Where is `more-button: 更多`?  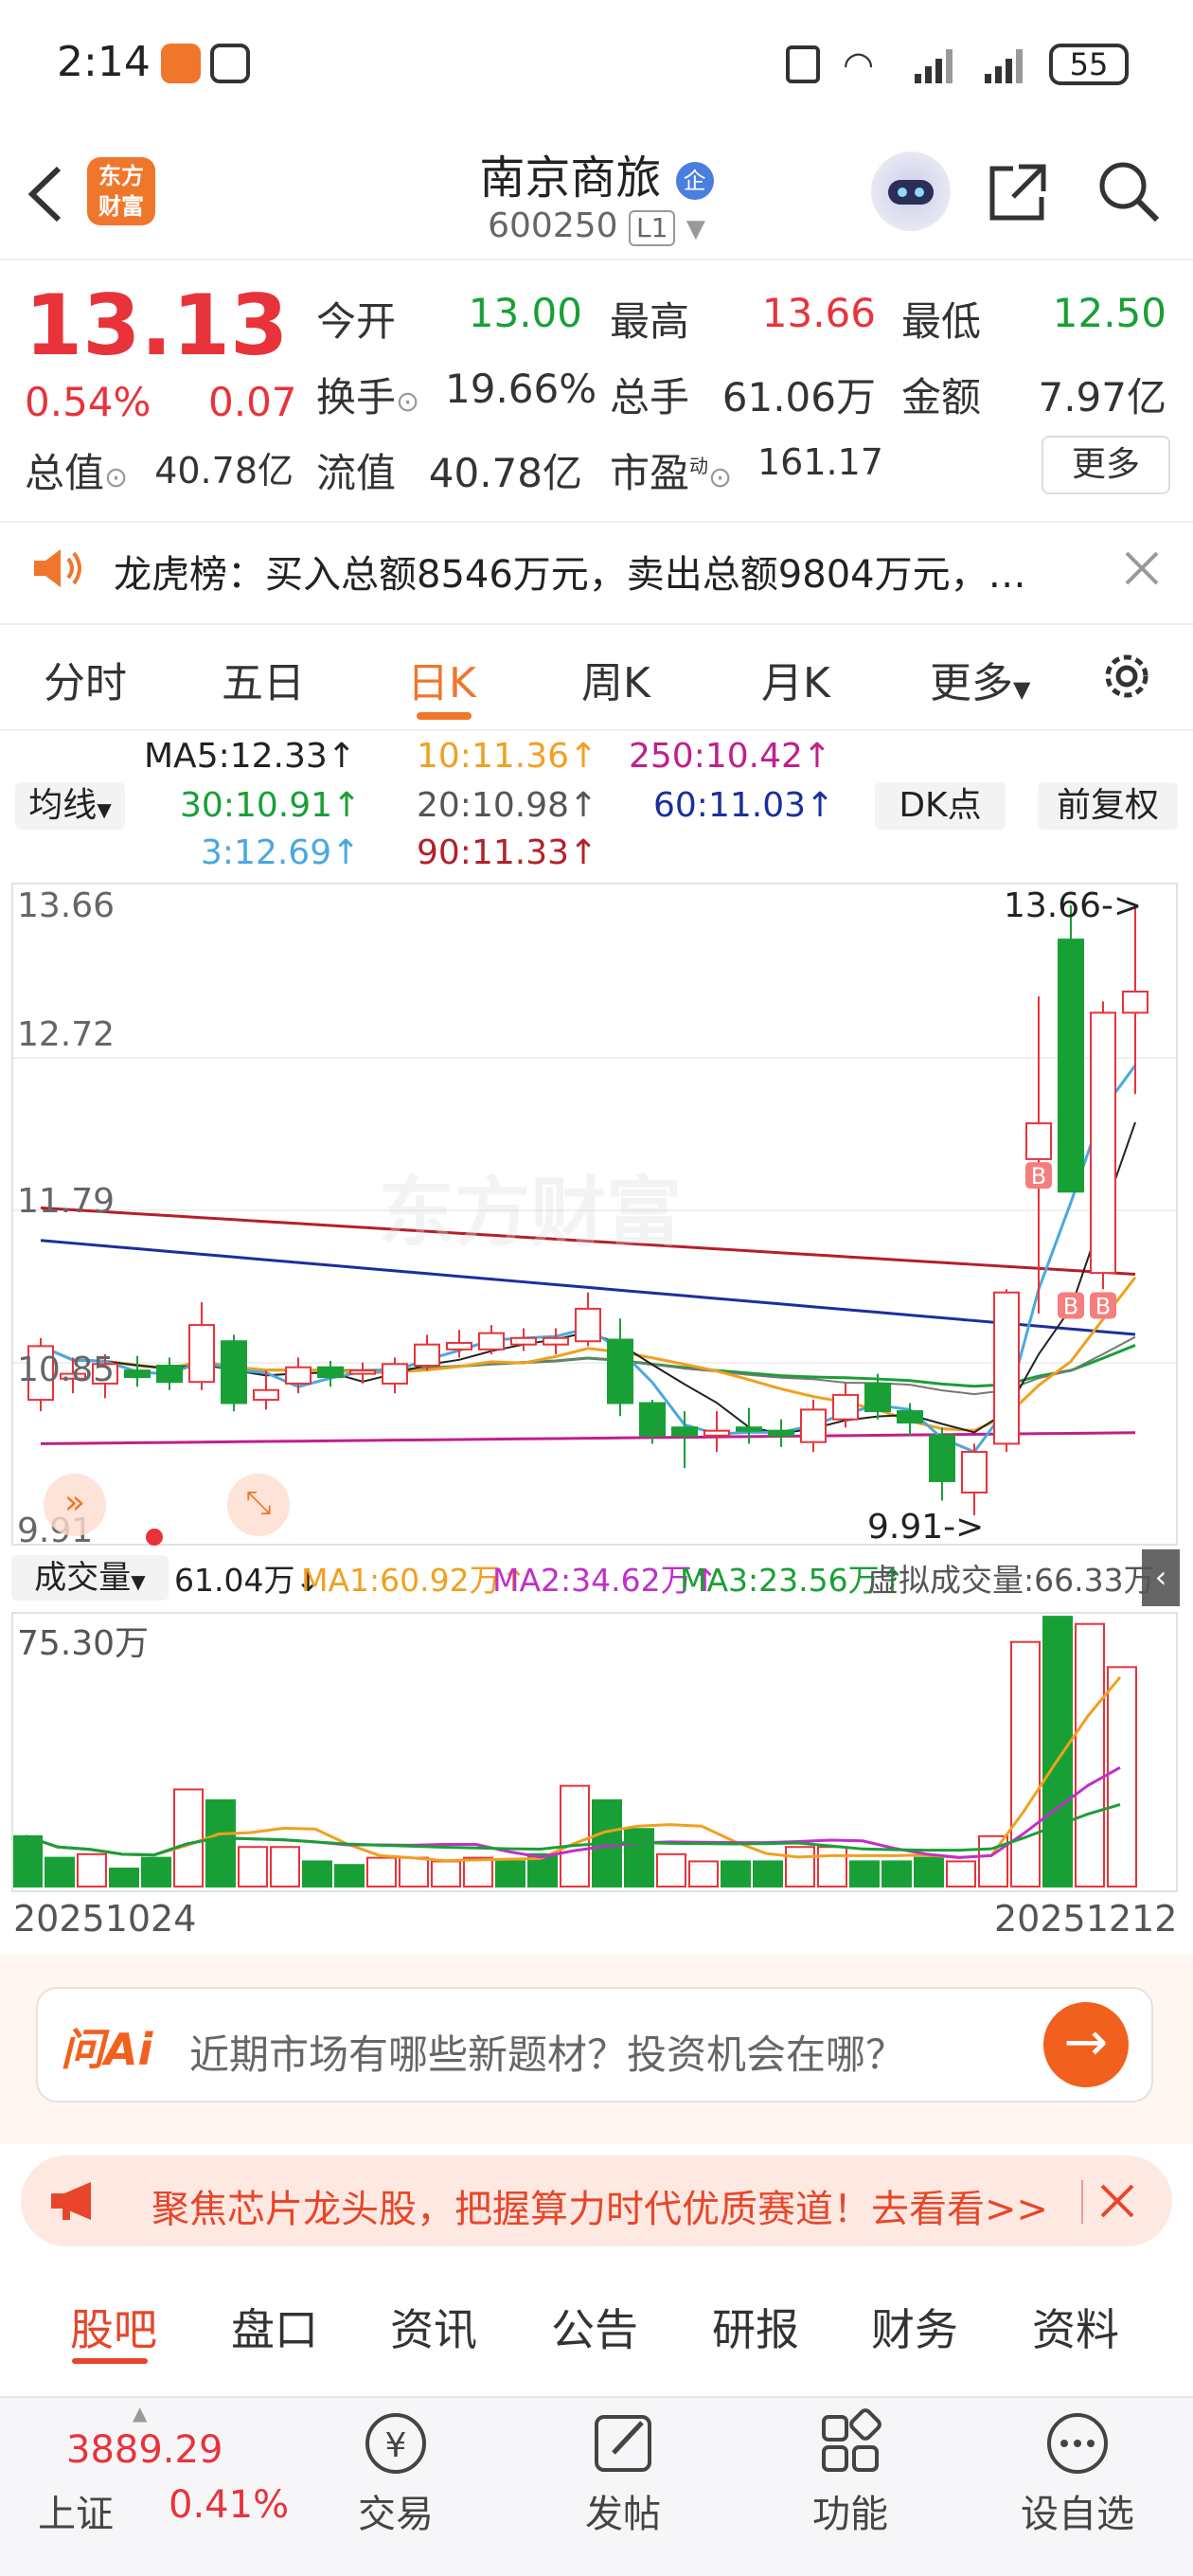 more-button: 更多 is located at coordinates (1106, 465).